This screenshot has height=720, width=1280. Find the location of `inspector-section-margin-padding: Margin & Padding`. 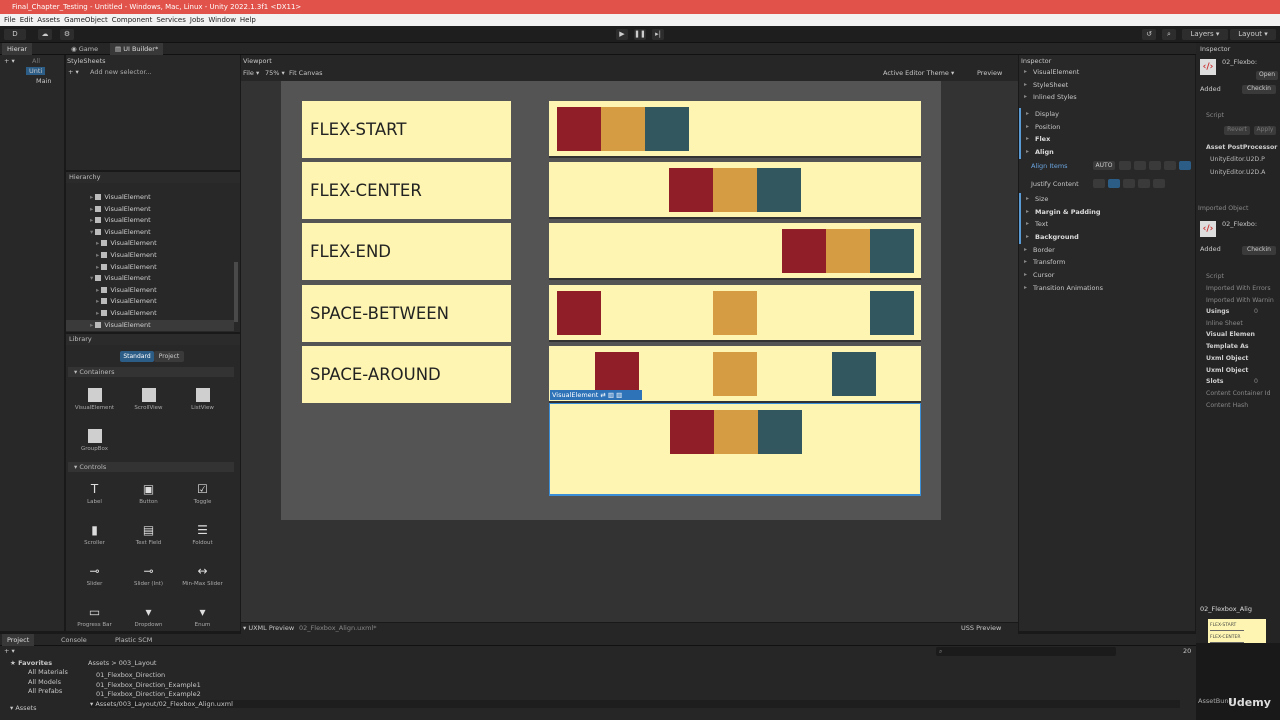

inspector-section-margin-padding: Margin & Padding is located at coordinates (1107, 212).